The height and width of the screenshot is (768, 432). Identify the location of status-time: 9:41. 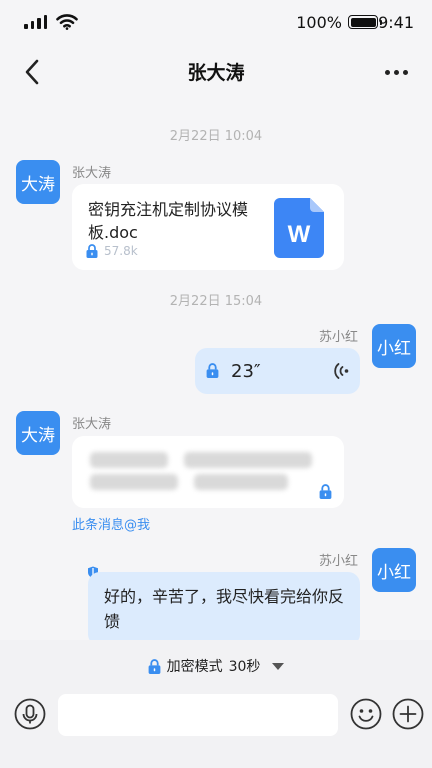
(396, 22).